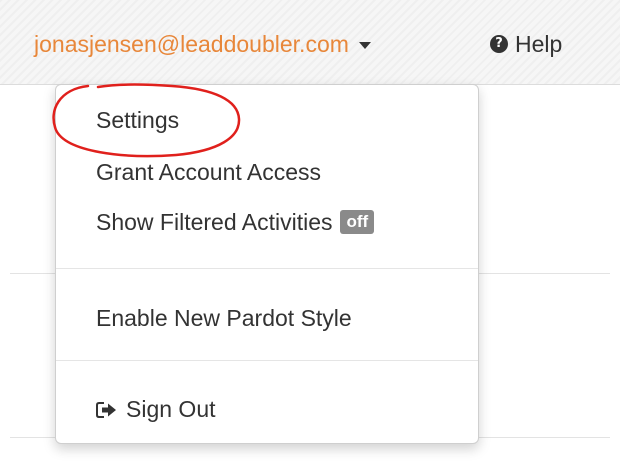 This screenshot has height=466, width=620. I want to click on help-link: ? Help, so click(526, 44).